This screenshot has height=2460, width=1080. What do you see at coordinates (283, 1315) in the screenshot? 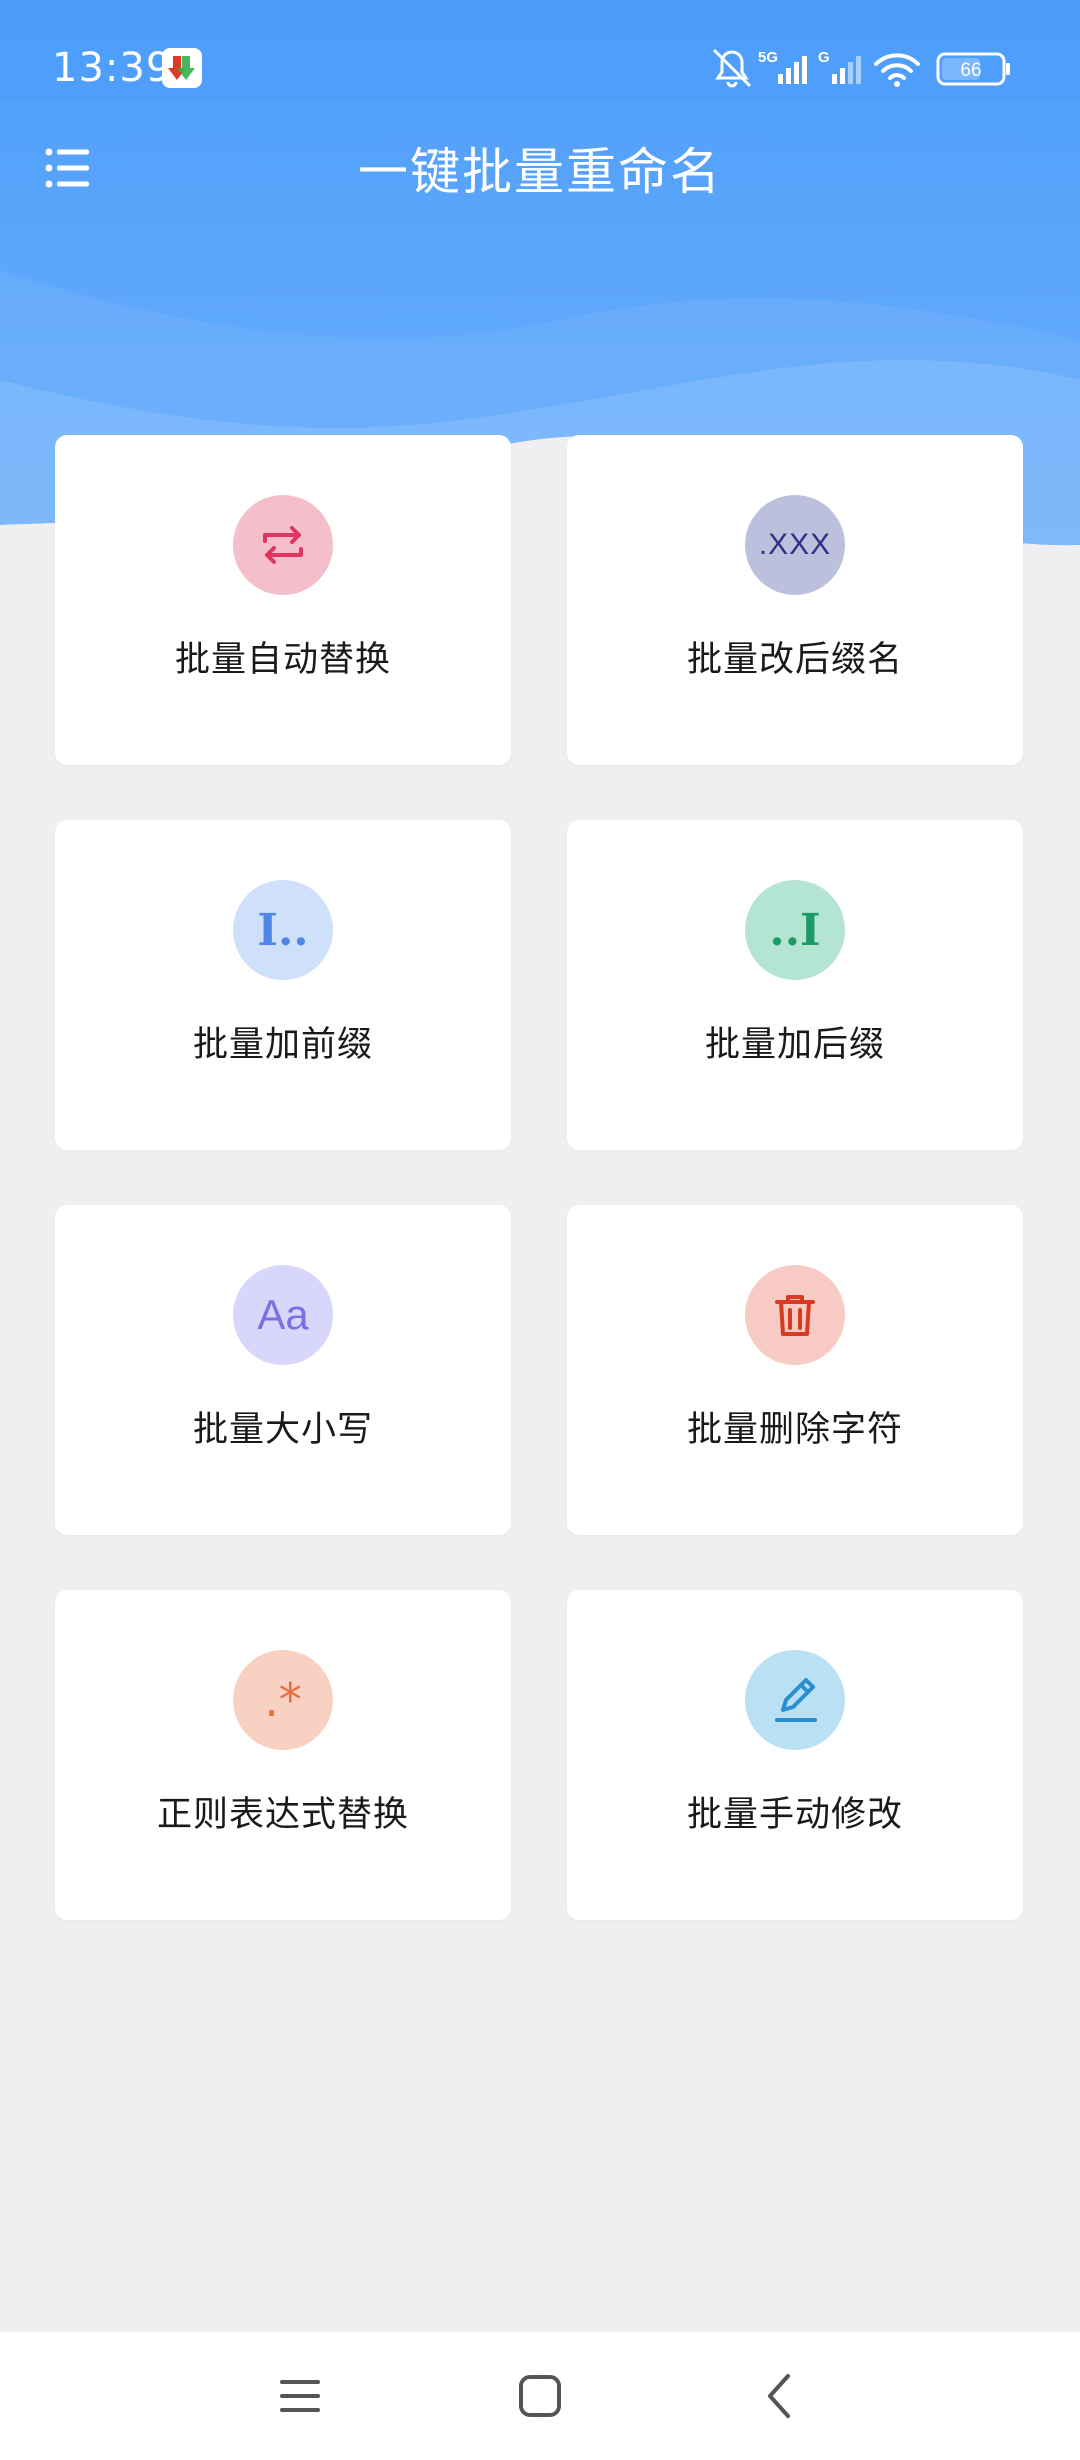
I see `letter-case-icon: Aa` at bounding box center [283, 1315].